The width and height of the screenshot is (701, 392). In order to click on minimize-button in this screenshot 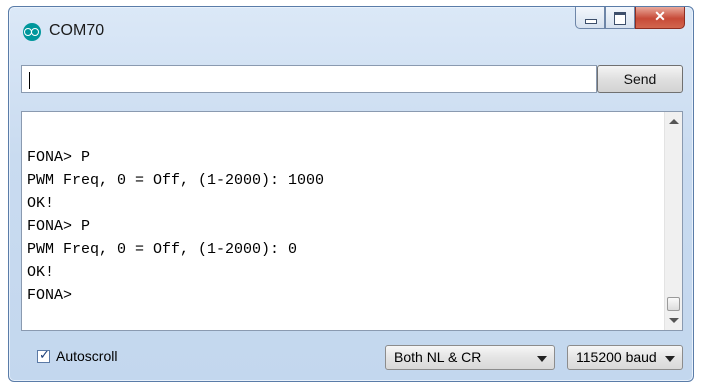, I will do `click(590, 18)`.